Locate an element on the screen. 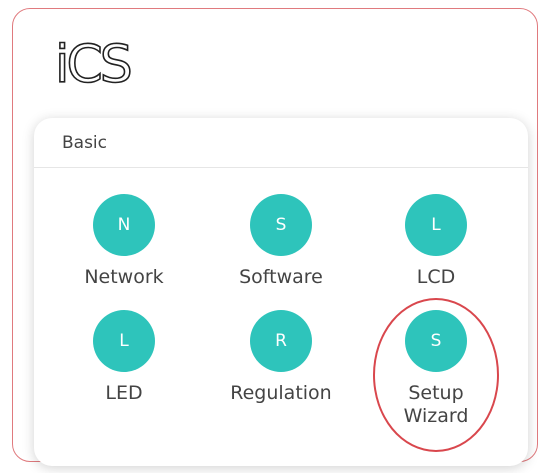 The image size is (552, 473). network-icon: N is located at coordinates (124, 225).